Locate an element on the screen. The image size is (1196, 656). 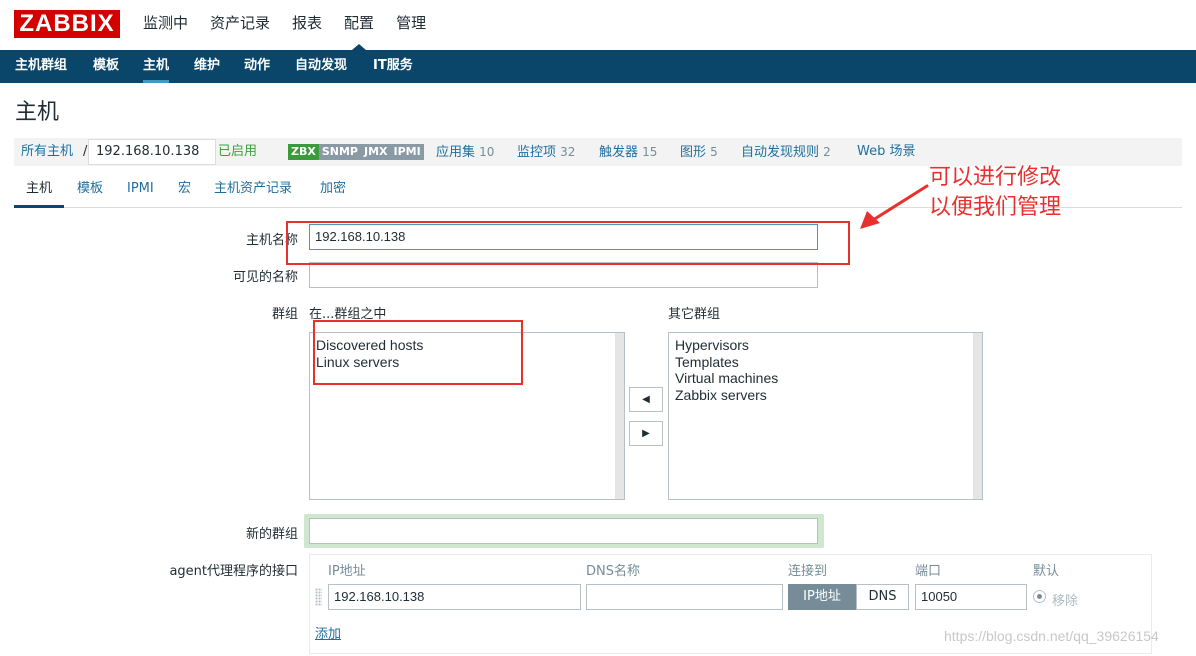
tab-encryption: 加密 is located at coordinates (333, 191).